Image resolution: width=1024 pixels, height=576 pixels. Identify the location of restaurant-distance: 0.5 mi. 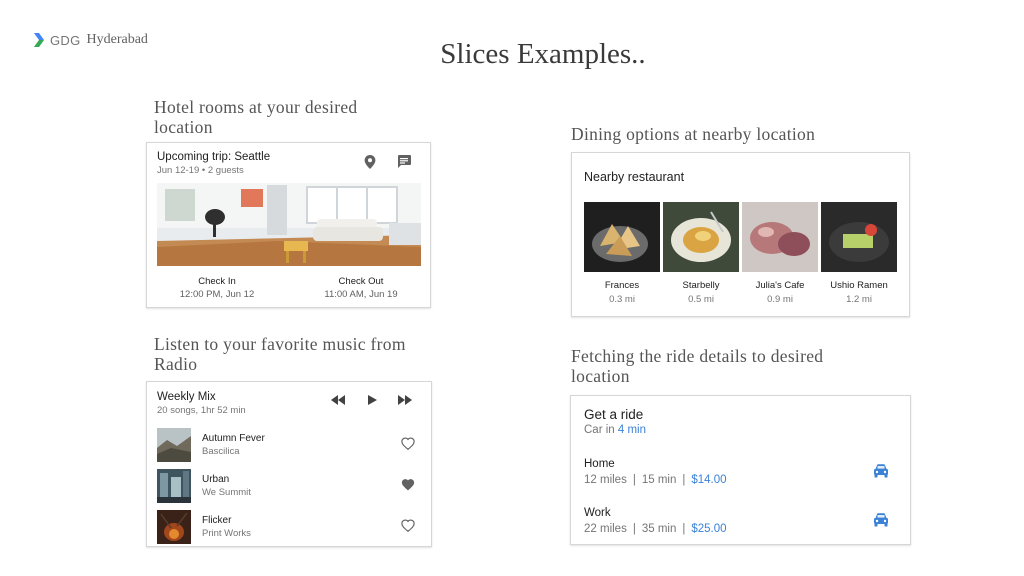
(701, 299).